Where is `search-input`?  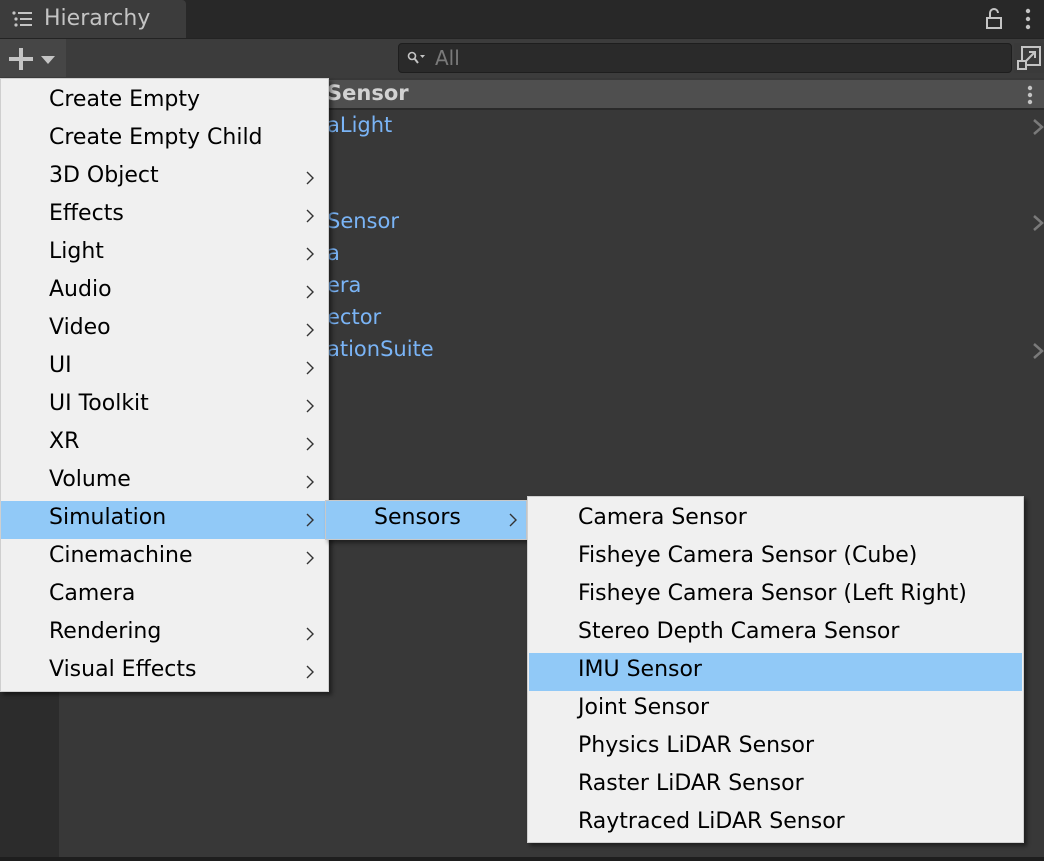
search-input is located at coordinates (715, 58).